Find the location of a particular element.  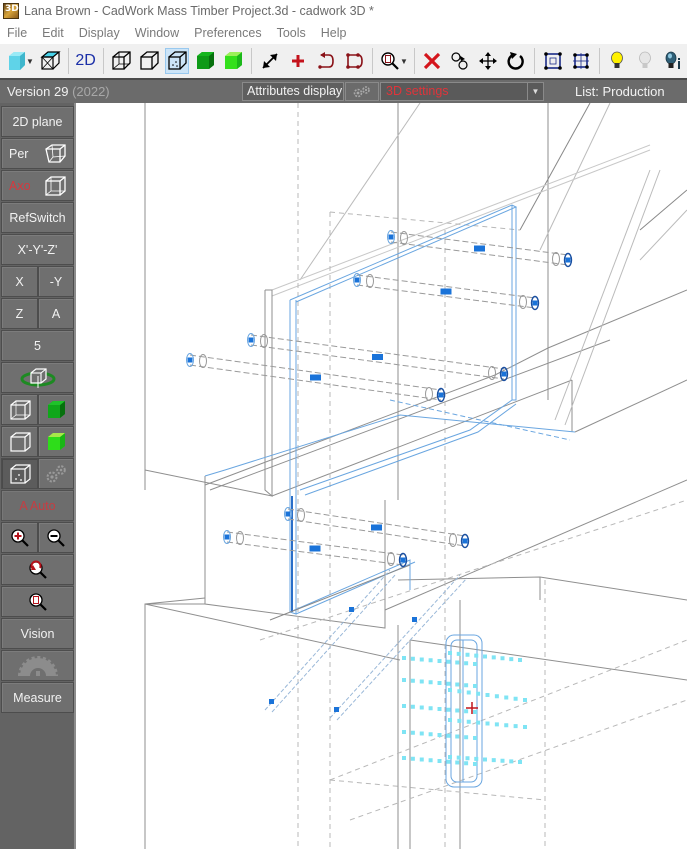

gears-icon is located at coordinates (56, 473).